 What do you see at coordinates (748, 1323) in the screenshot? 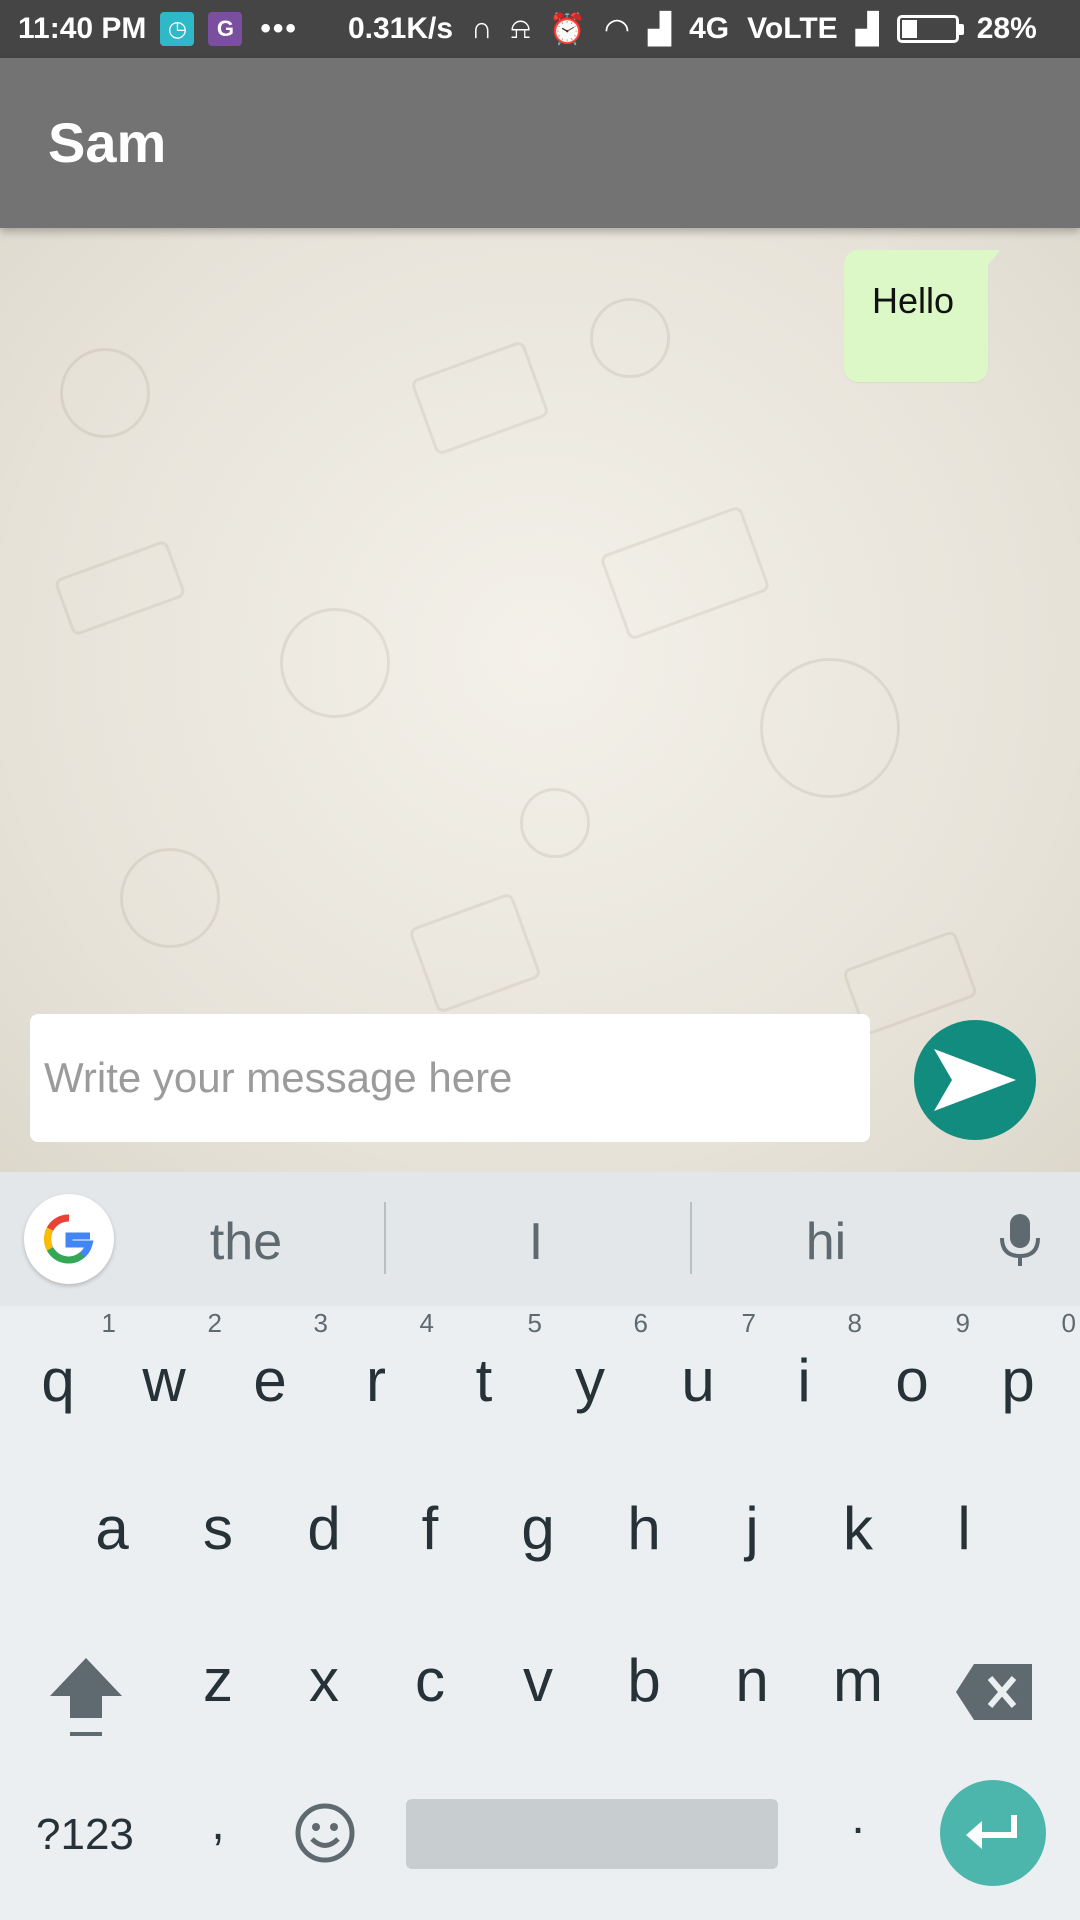
I see `key-hint: 7` at bounding box center [748, 1323].